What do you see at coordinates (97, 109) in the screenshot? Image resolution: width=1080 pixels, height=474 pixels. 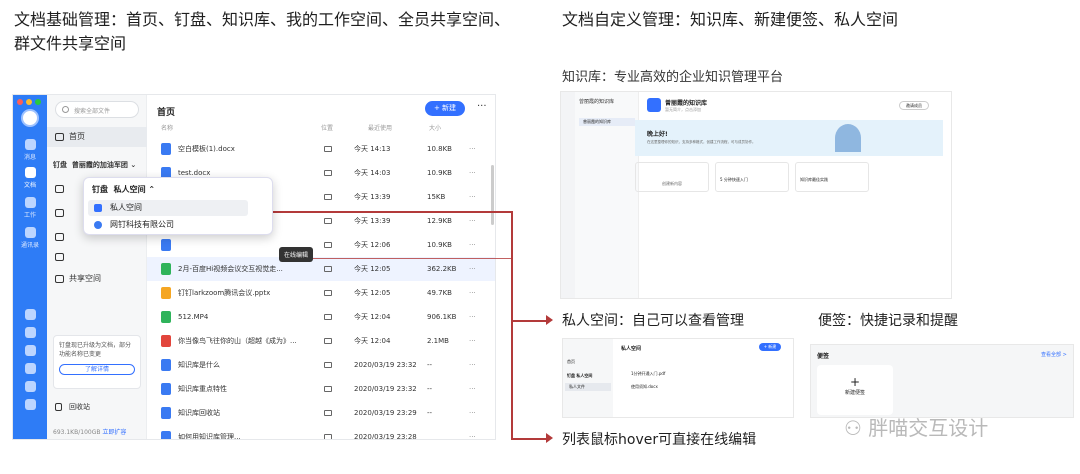 I see `search-input: 搜索全部文件` at bounding box center [97, 109].